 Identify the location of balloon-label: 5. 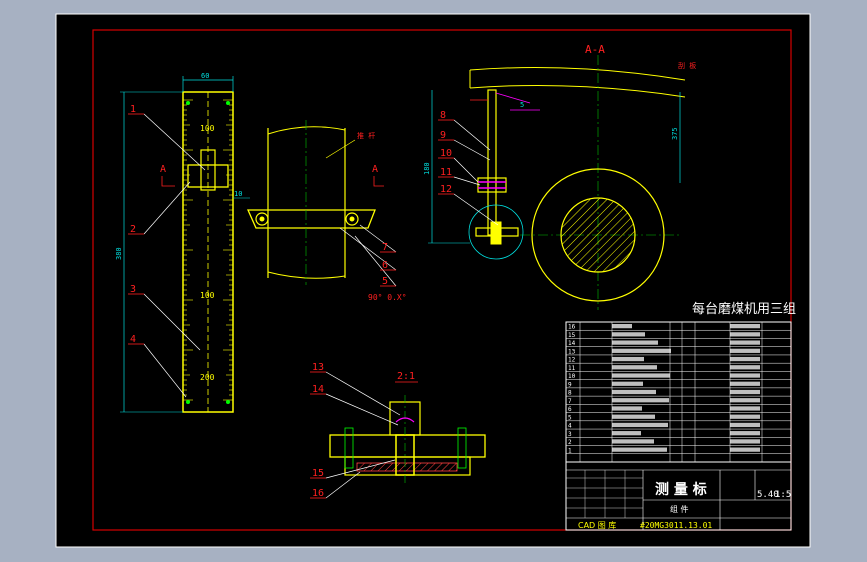
(385, 281).